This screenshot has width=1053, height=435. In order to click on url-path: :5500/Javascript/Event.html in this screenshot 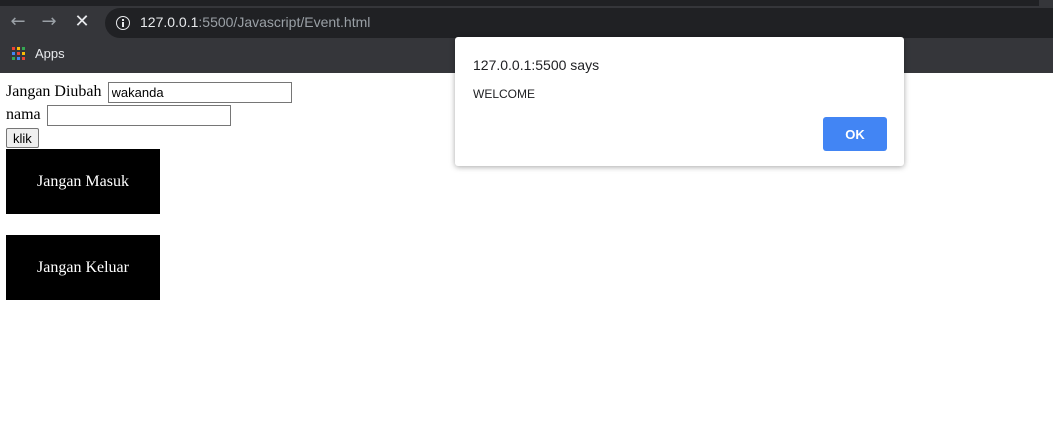, I will do `click(284, 22)`.